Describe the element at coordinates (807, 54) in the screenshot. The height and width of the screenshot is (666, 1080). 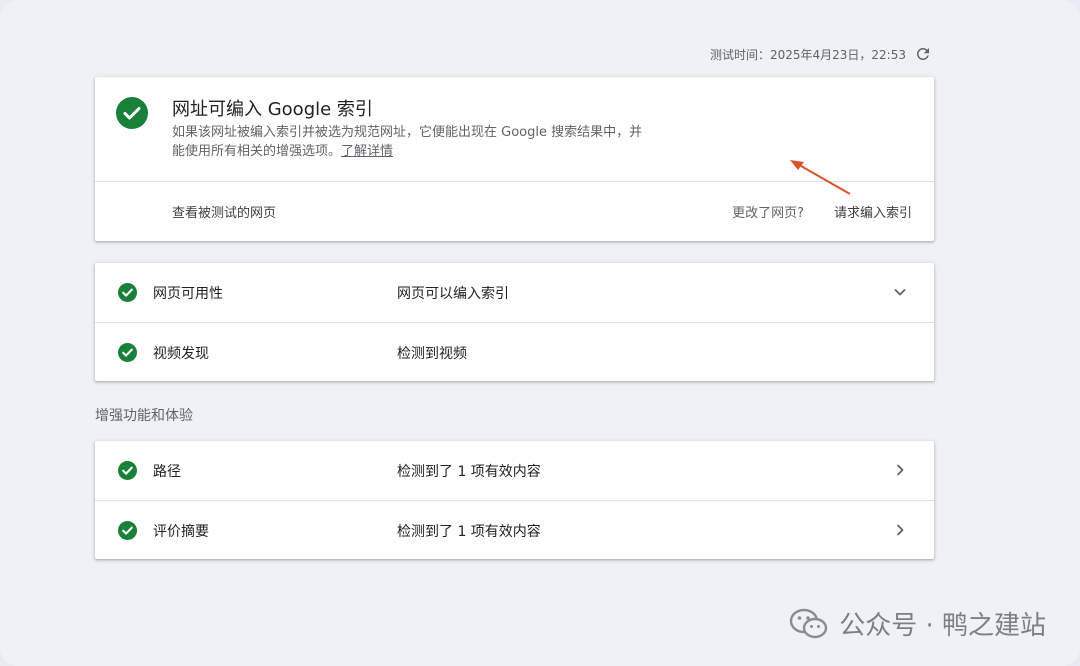
I see `test-timestamp: 测试时间：2025年4月23日，22:53` at that location.